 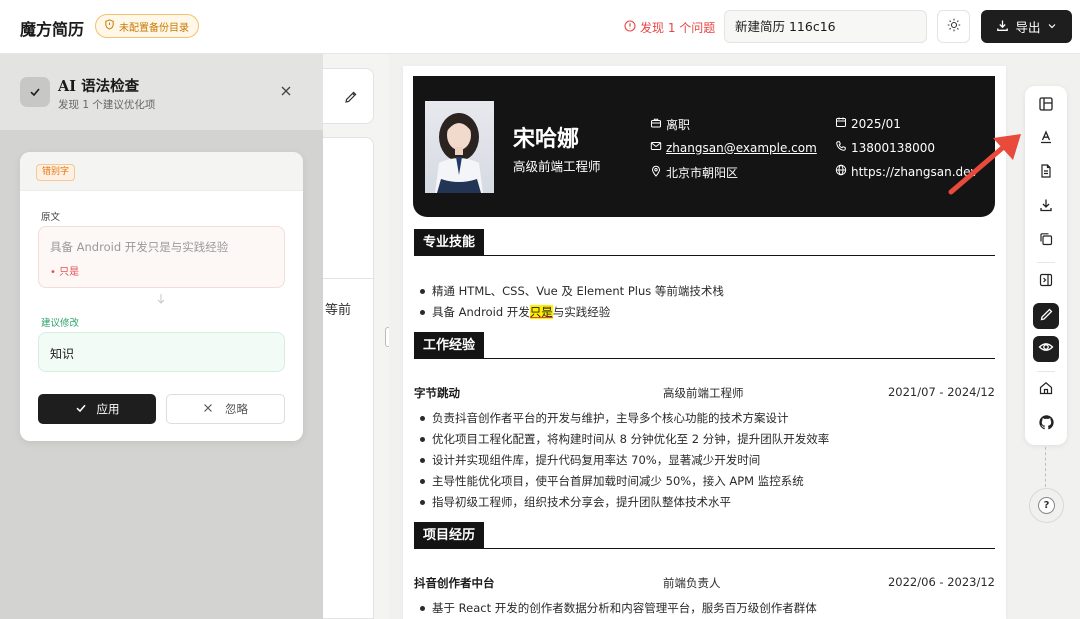 I want to click on shield-icon, so click(x=109, y=26).